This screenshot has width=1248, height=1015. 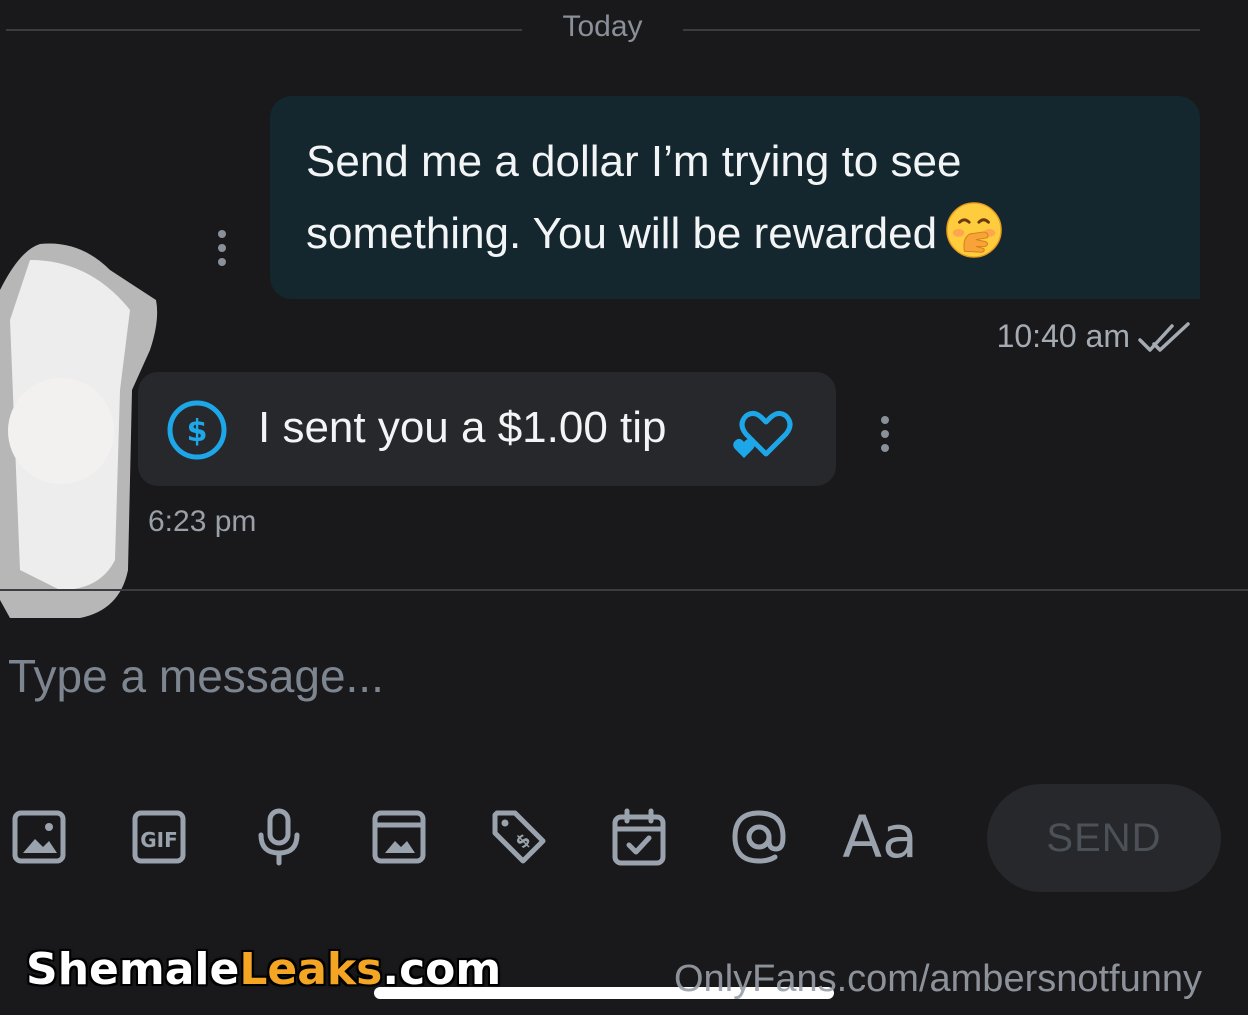 What do you see at coordinates (1104, 838) in the screenshot?
I see `send-button: SEND` at bounding box center [1104, 838].